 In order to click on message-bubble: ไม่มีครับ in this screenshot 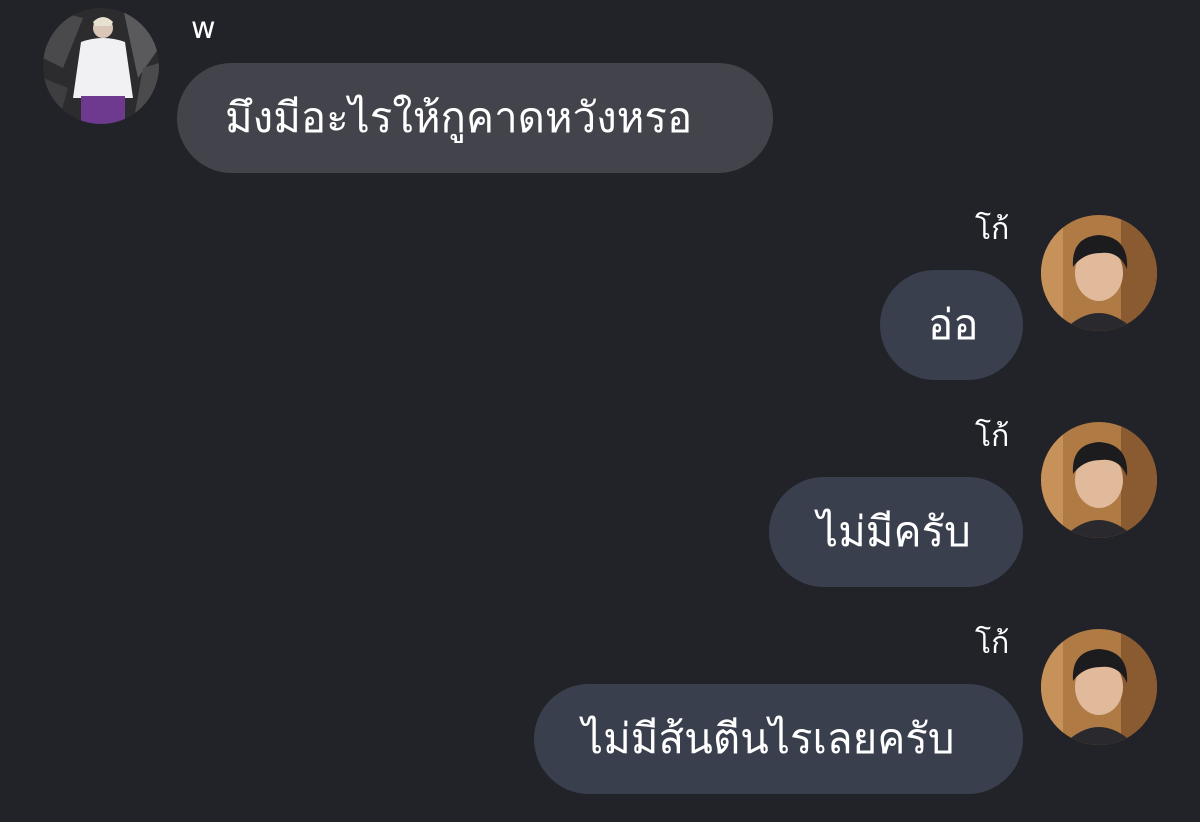, I will do `click(896, 532)`.